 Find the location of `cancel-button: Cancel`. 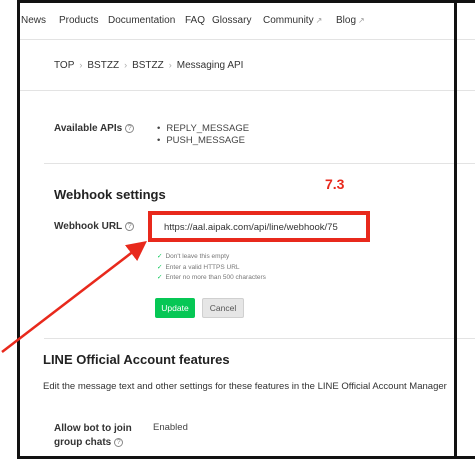

cancel-button: Cancel is located at coordinates (223, 308).